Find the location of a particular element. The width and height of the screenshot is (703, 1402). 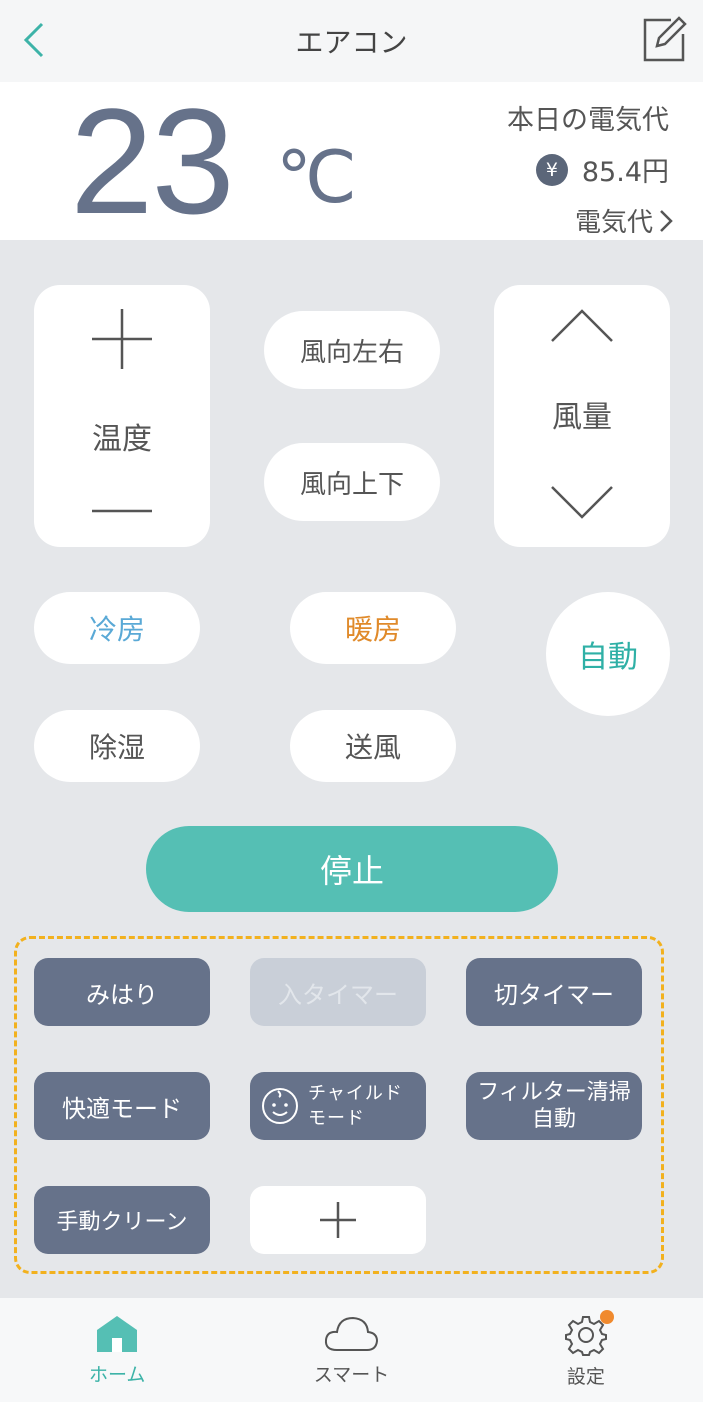

child-face-icon is located at coordinates (280, 1106).